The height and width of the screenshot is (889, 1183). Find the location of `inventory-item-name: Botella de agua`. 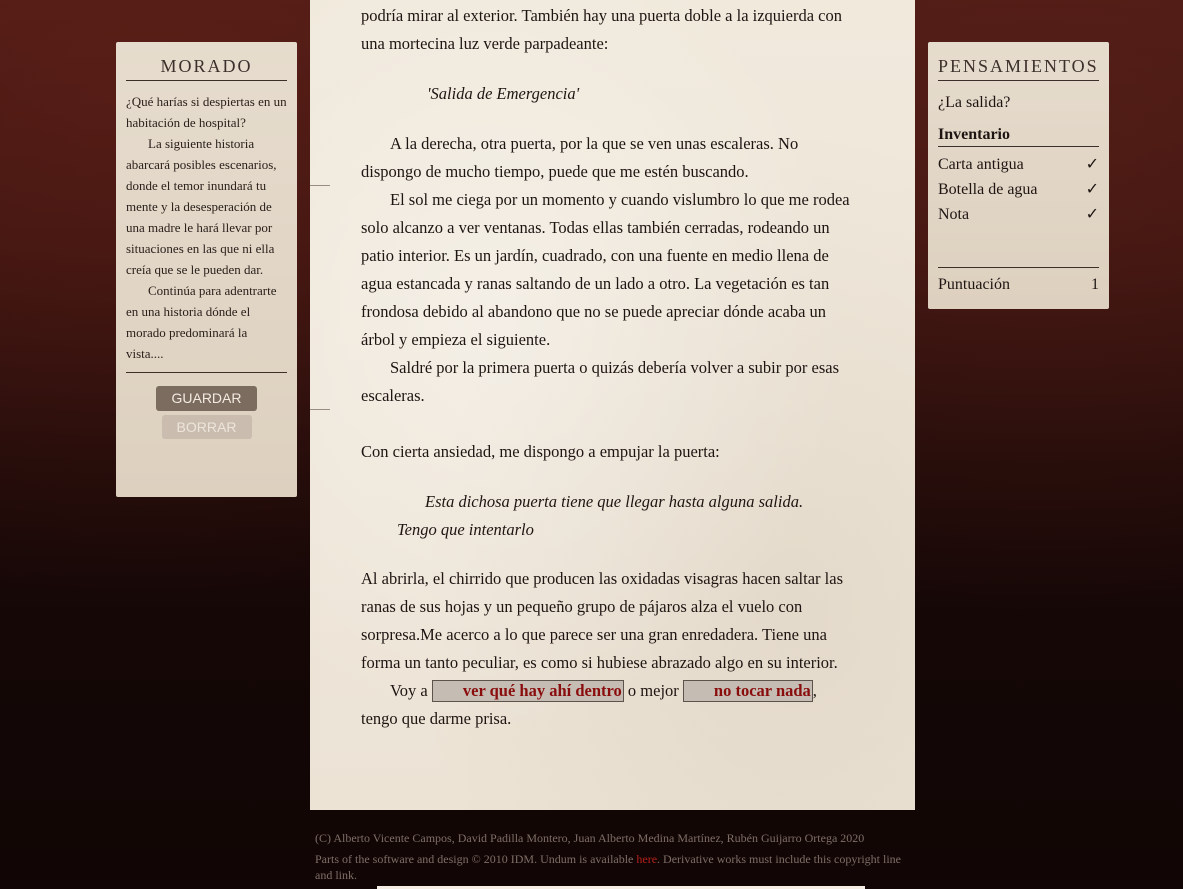

inventory-item-name: Botella de agua is located at coordinates (988, 189).